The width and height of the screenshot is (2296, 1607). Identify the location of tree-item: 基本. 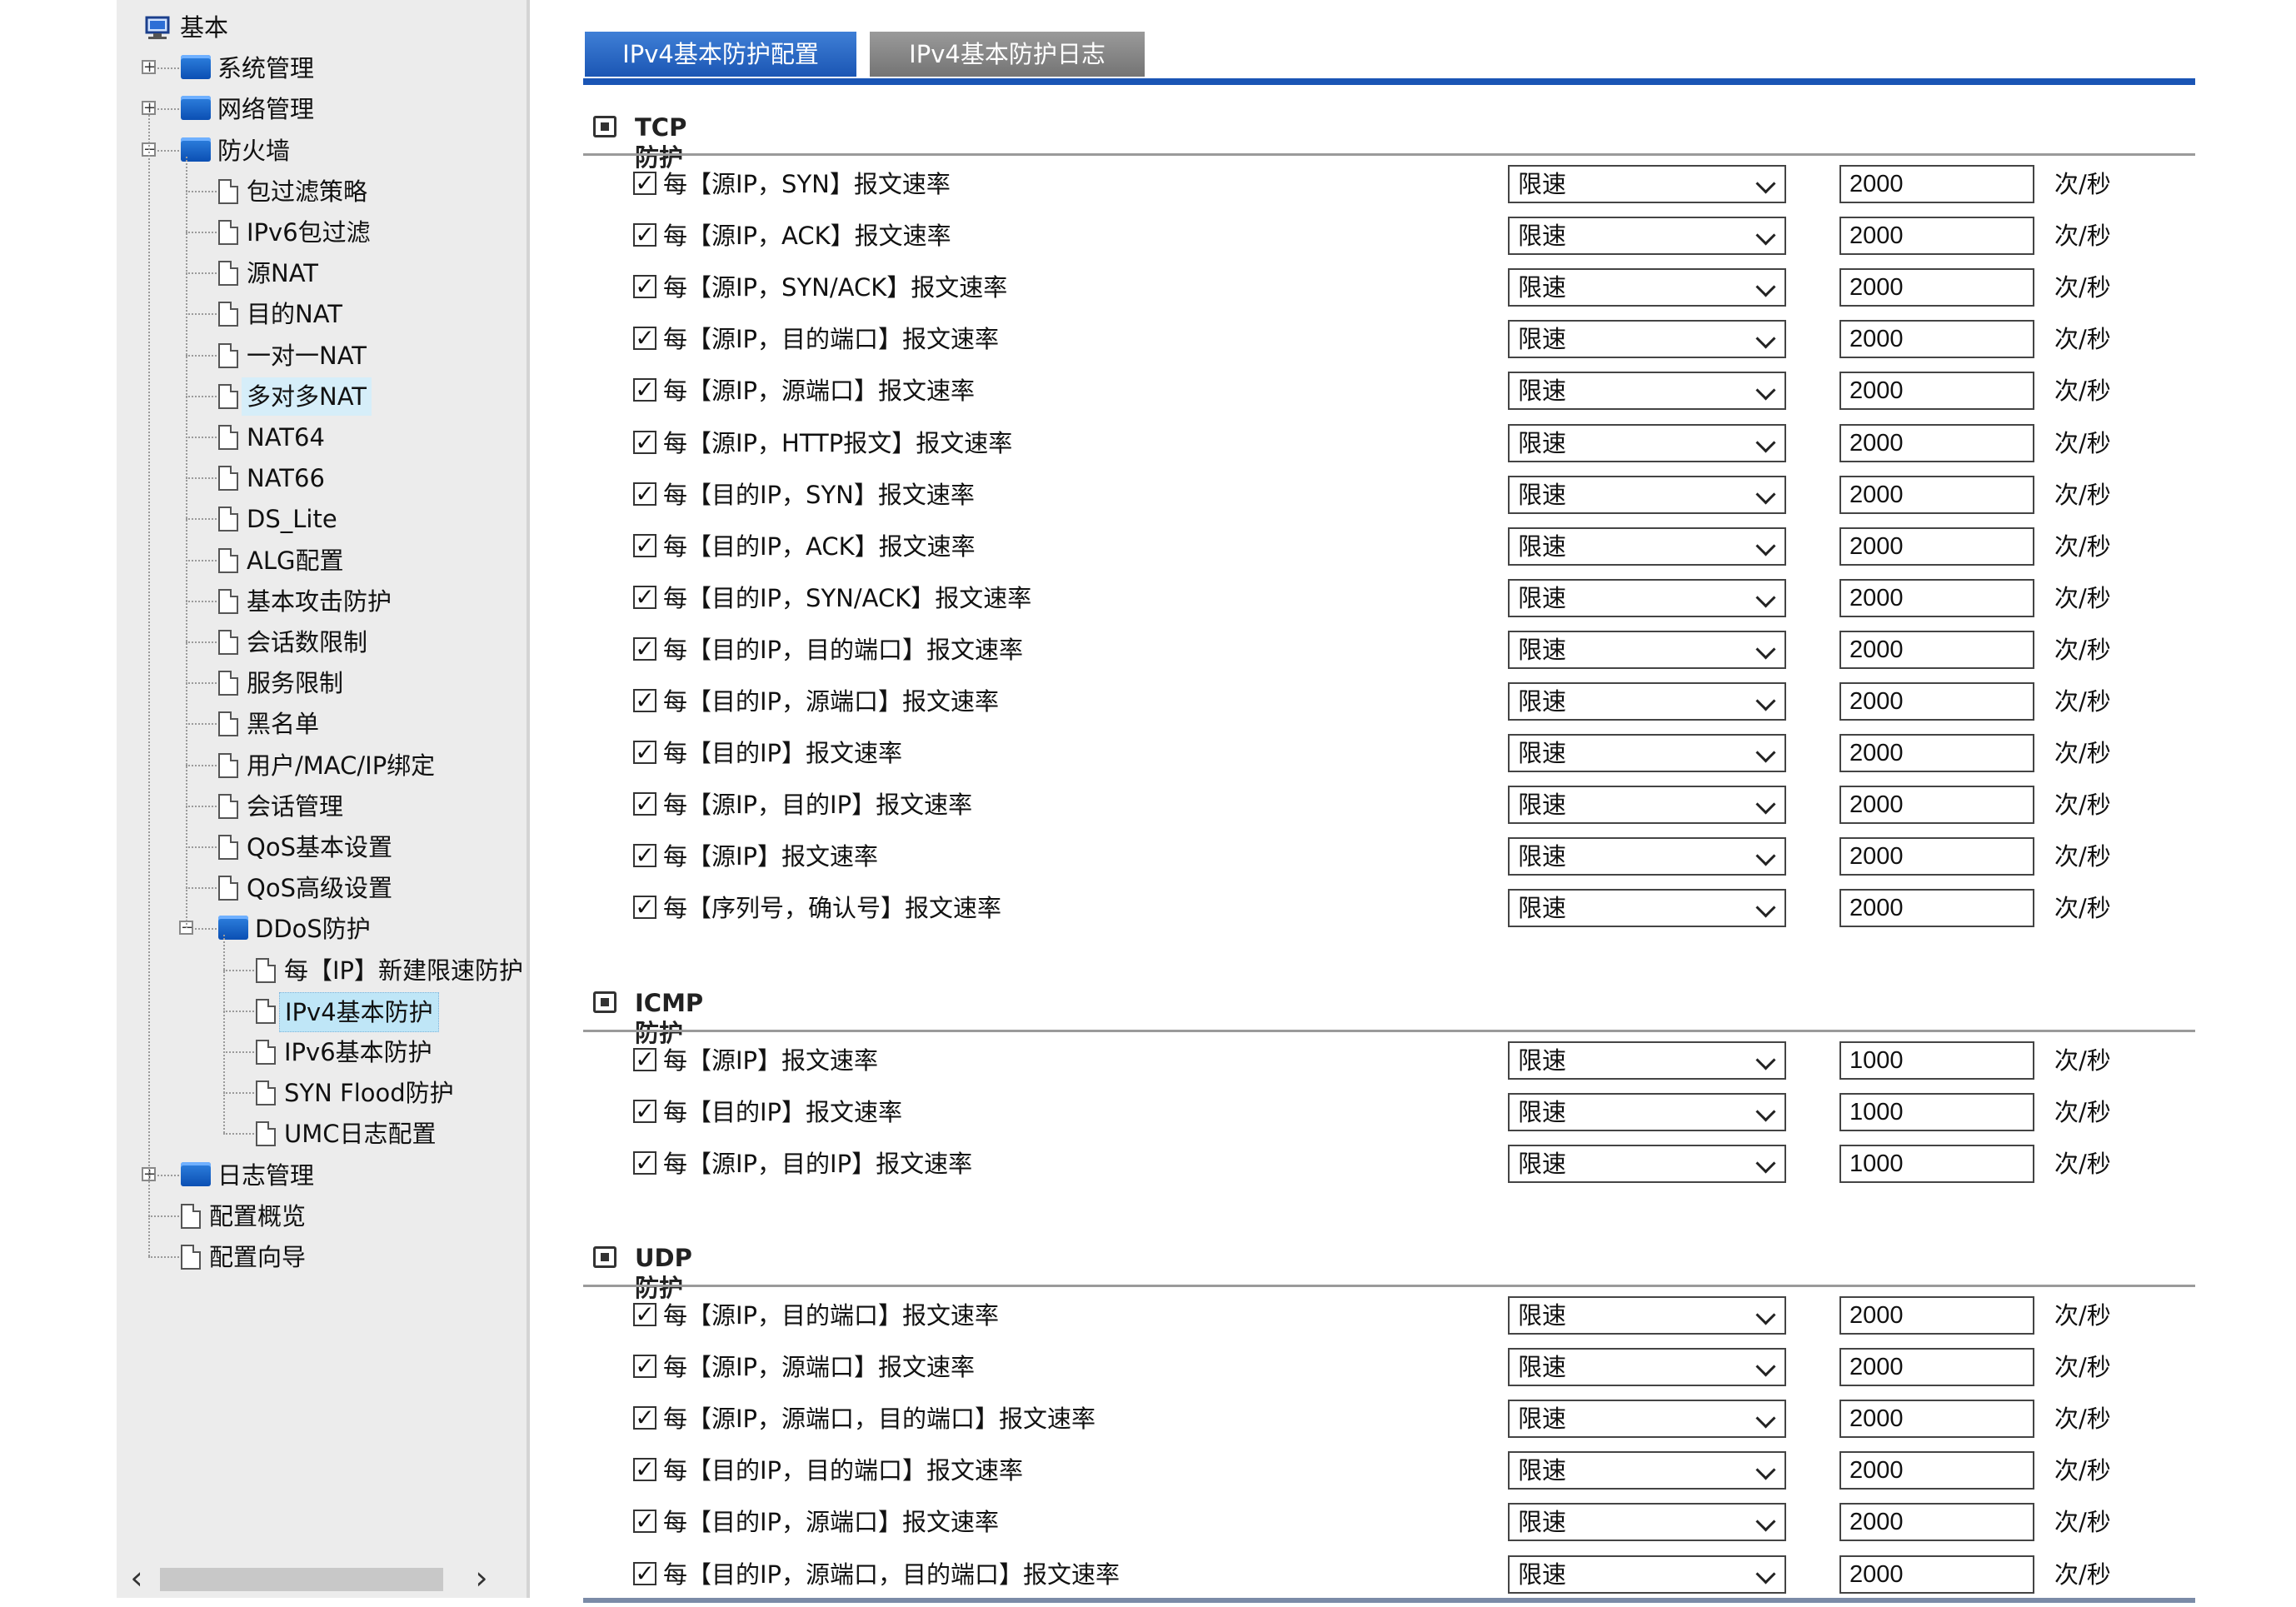
(322, 27).